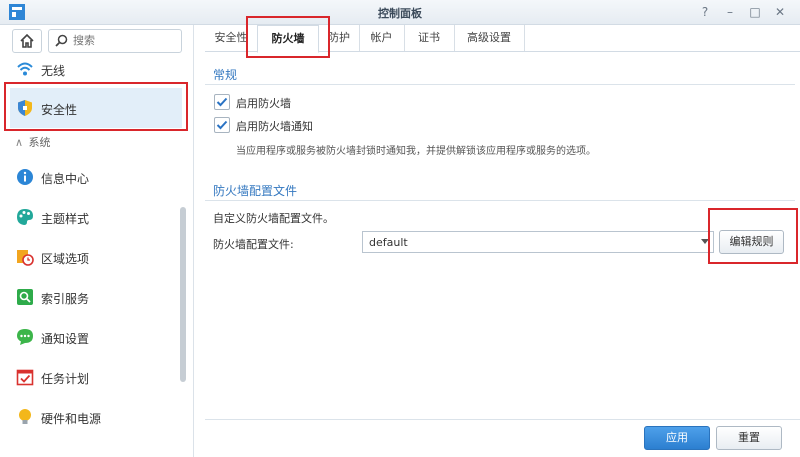 The height and width of the screenshot is (457, 800). Describe the element at coordinates (755, 12) in the screenshot. I see `maximize-button: □` at that location.